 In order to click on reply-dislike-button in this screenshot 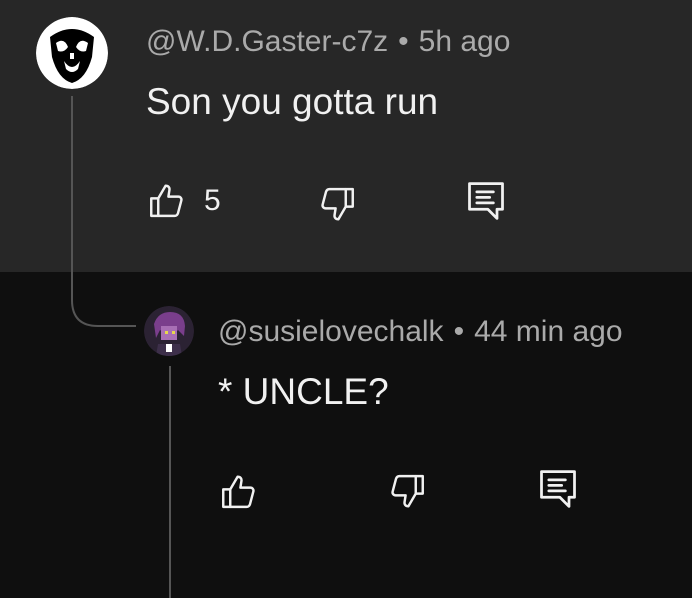, I will do `click(407, 491)`.